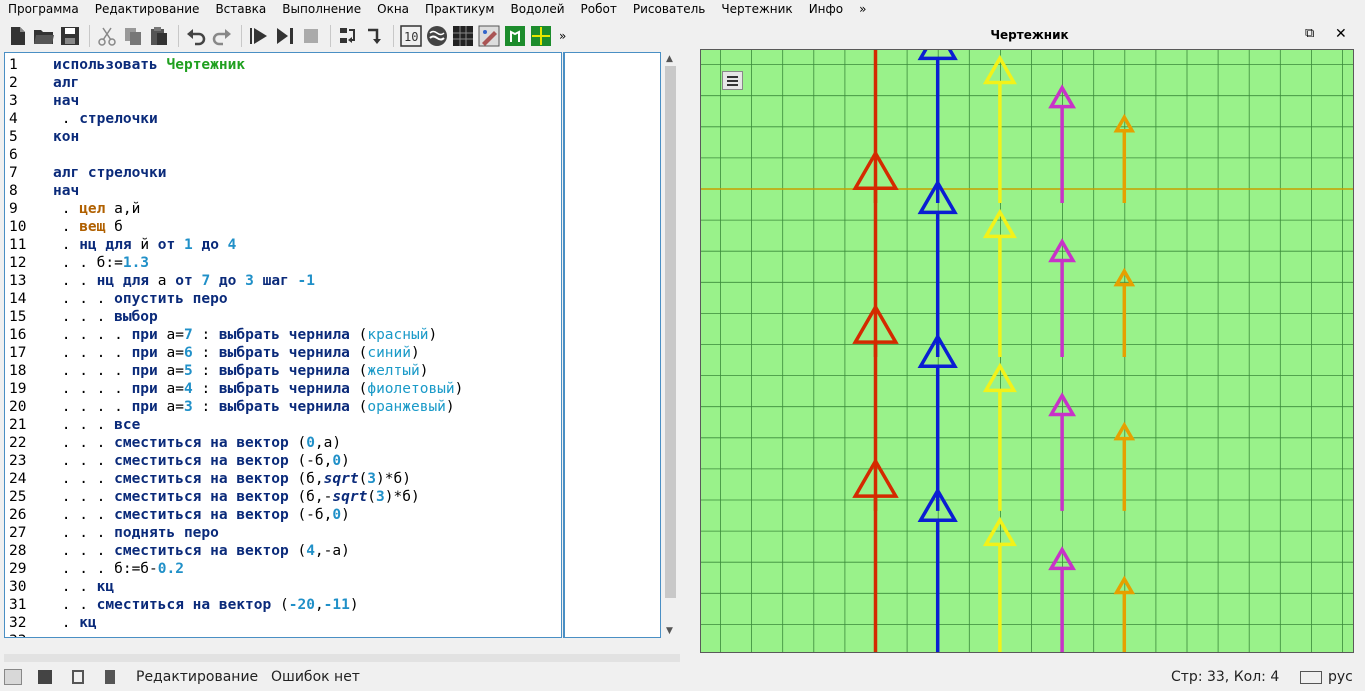 The image size is (1365, 691). What do you see at coordinates (342, 658) in the screenshot?
I see `editor-horizontal-scrollbar` at bounding box center [342, 658].